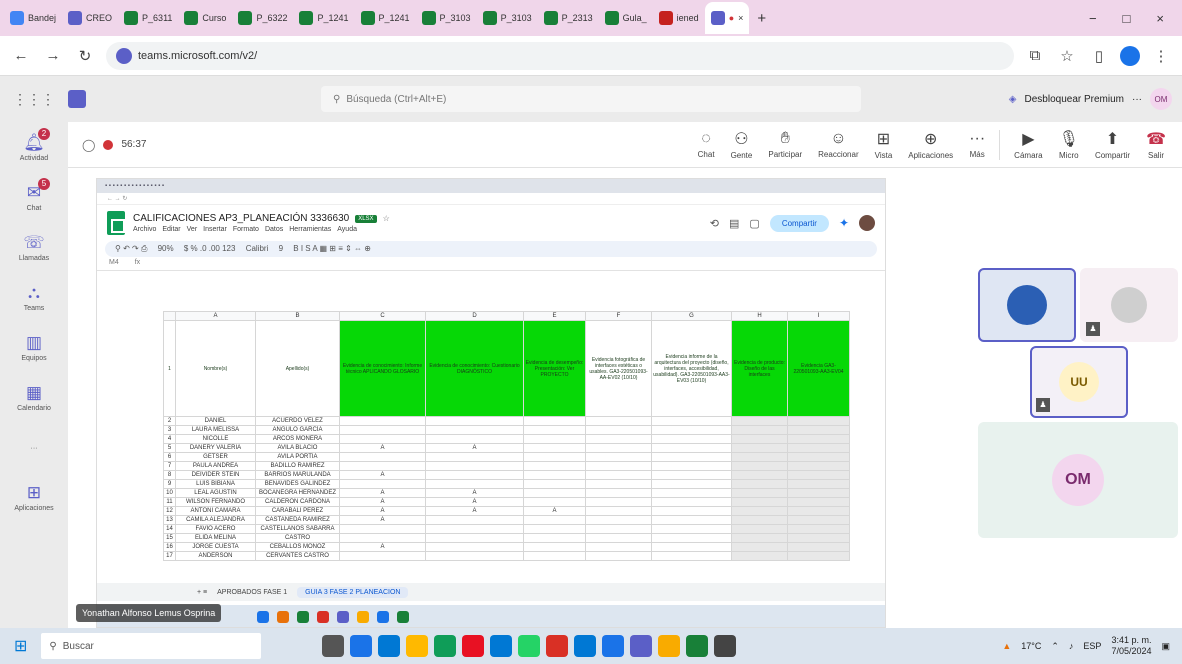 The height and width of the screenshot is (664, 1182). Describe the element at coordinates (727, 18) in the screenshot. I see `active-browser-tab: ● ×` at that location.